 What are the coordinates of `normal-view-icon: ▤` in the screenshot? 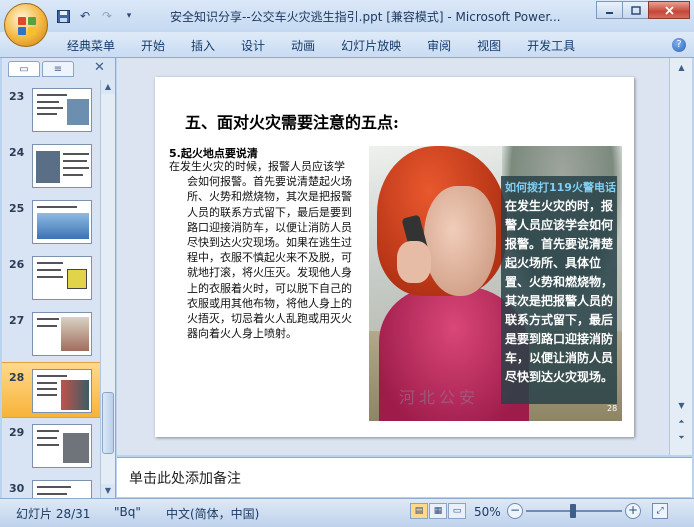 It's located at (419, 511).